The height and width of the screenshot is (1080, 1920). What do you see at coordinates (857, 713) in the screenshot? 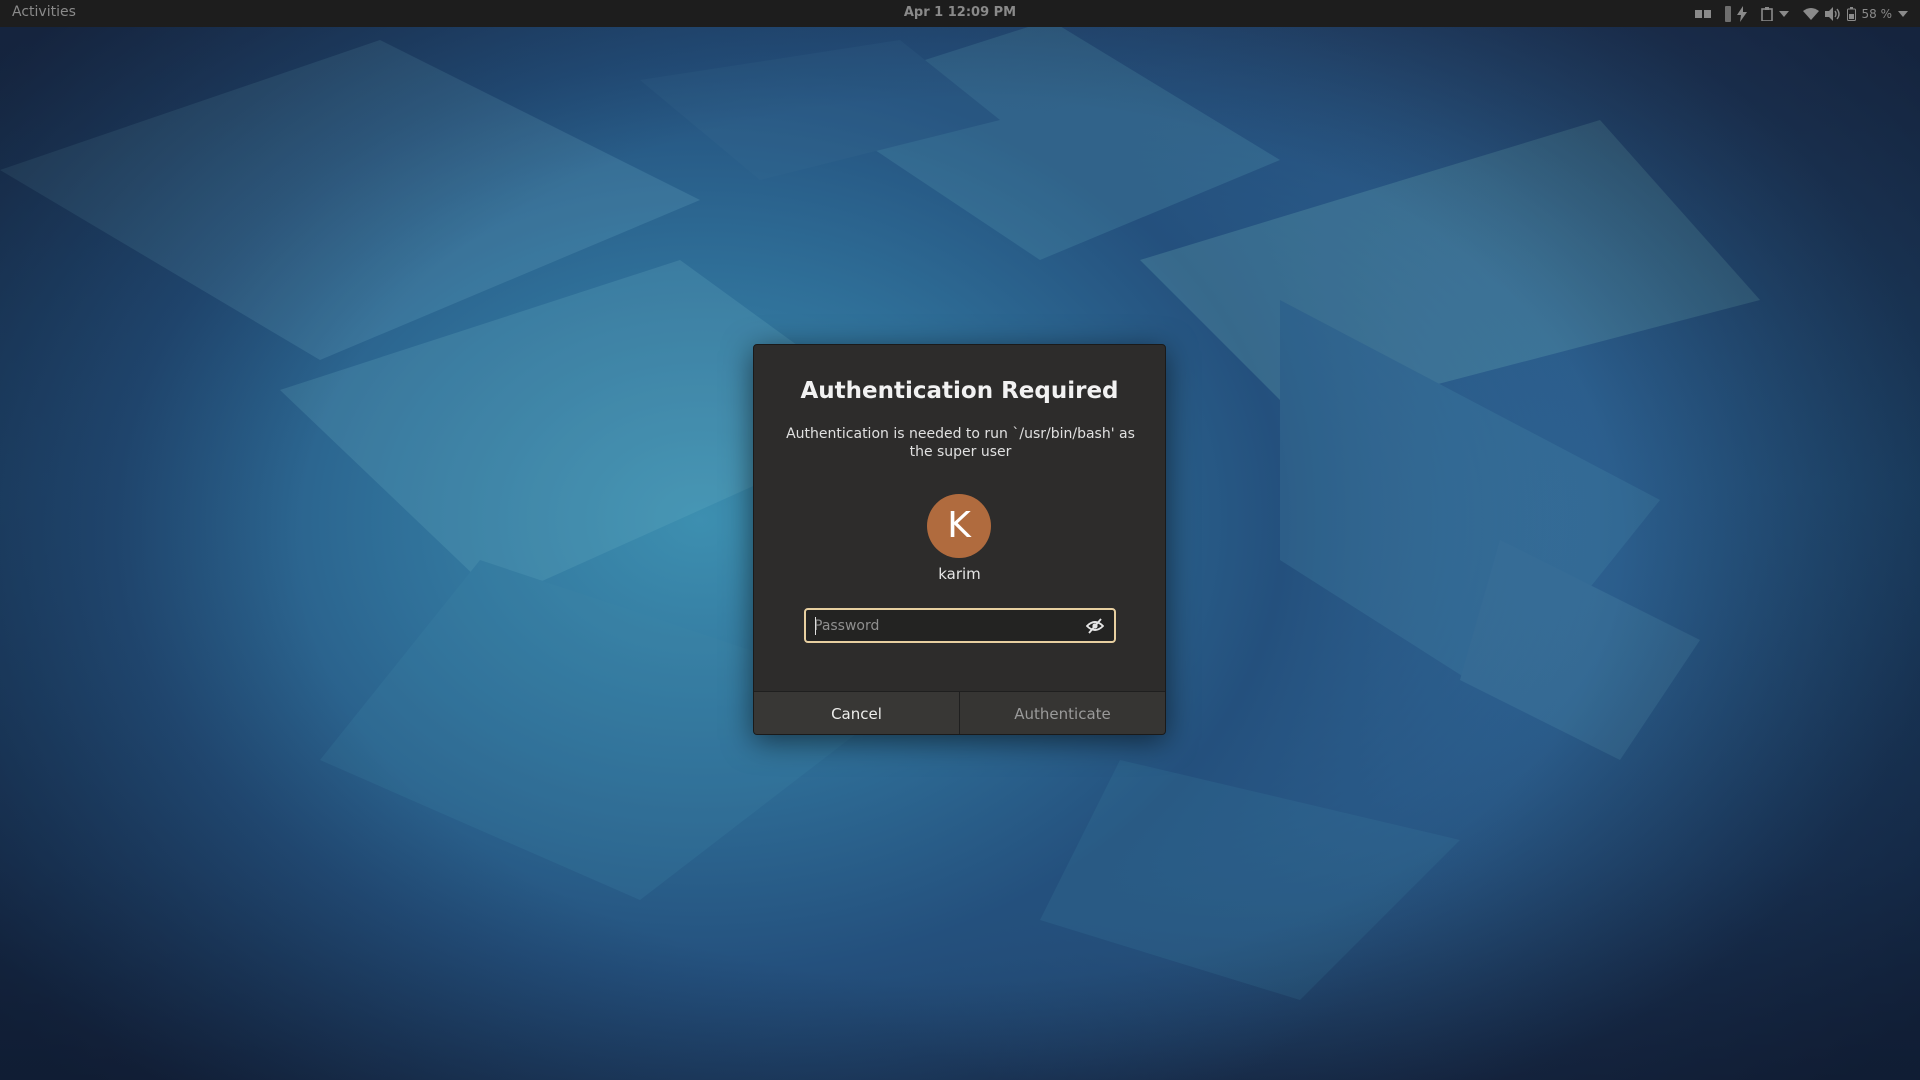
I see `cancel-button: Cancel` at bounding box center [857, 713].